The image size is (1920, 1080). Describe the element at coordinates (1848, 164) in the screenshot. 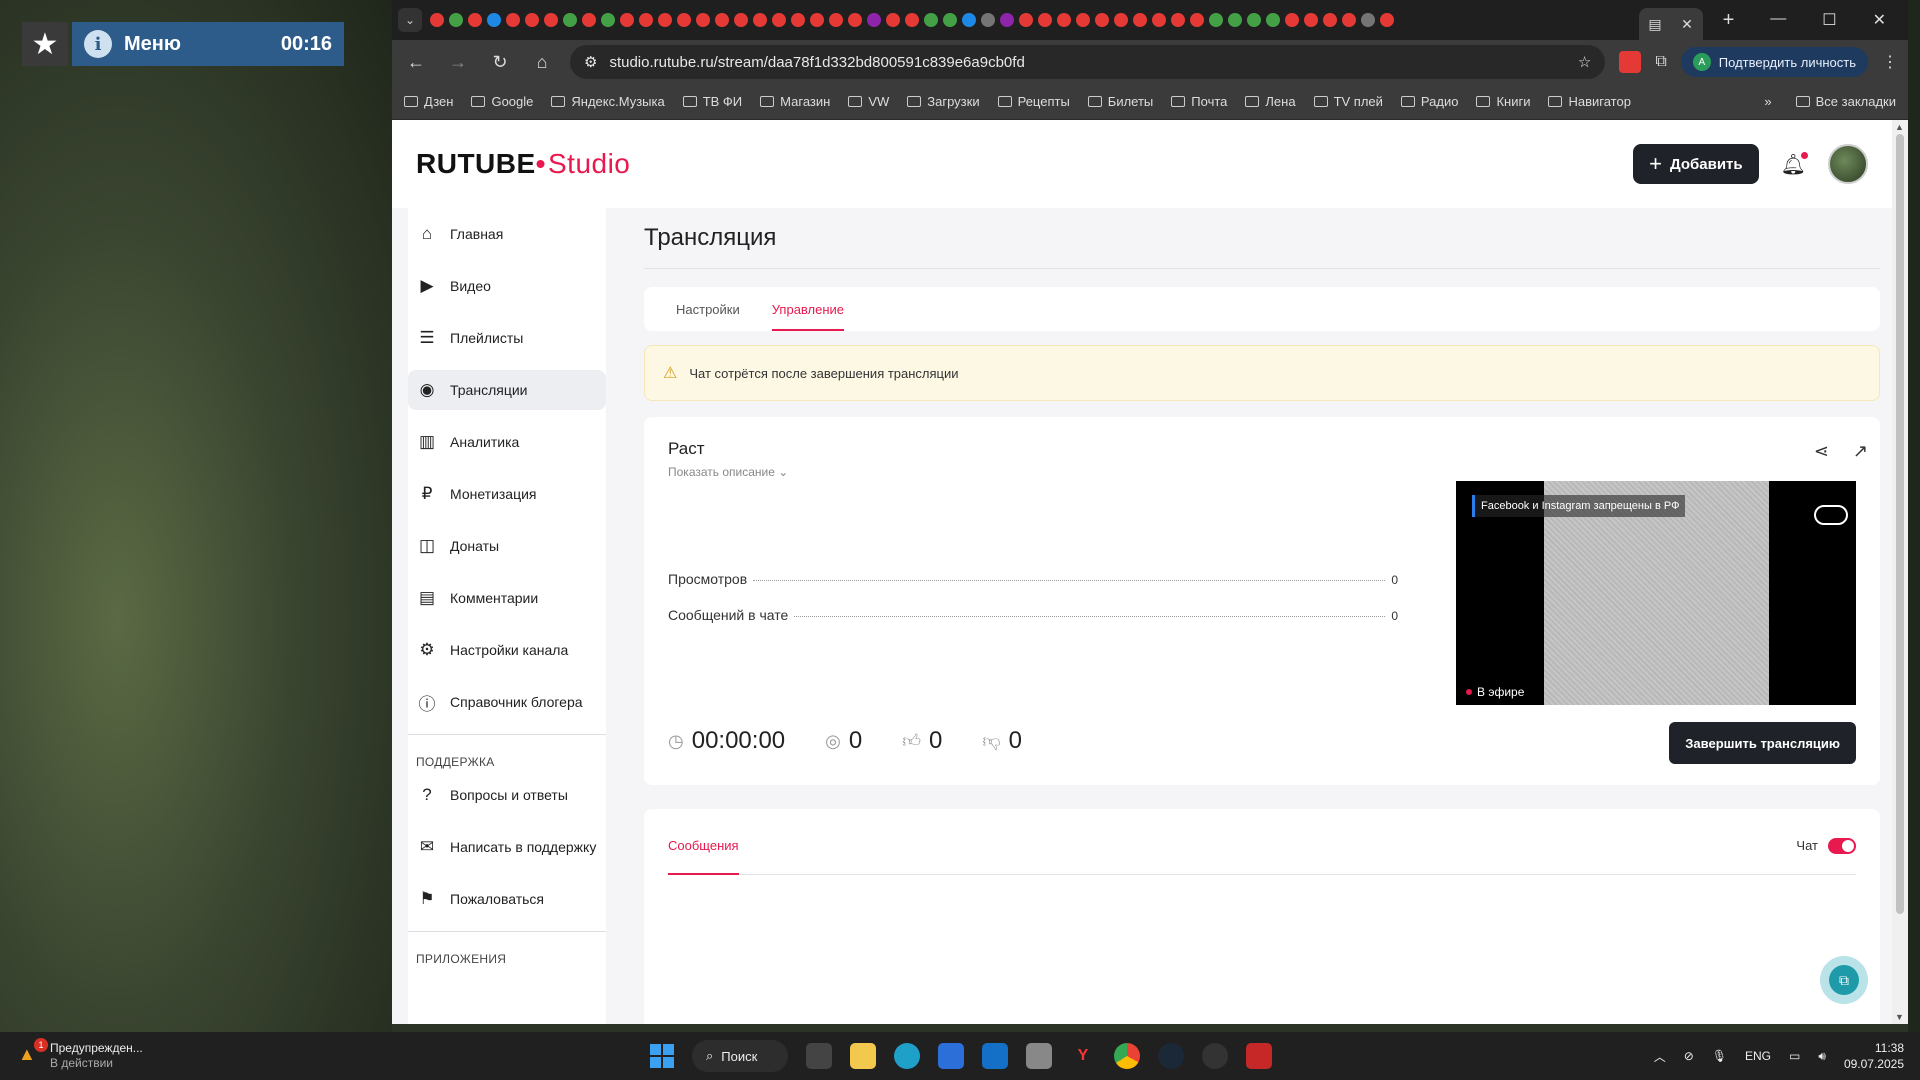

I see `avatar` at that location.